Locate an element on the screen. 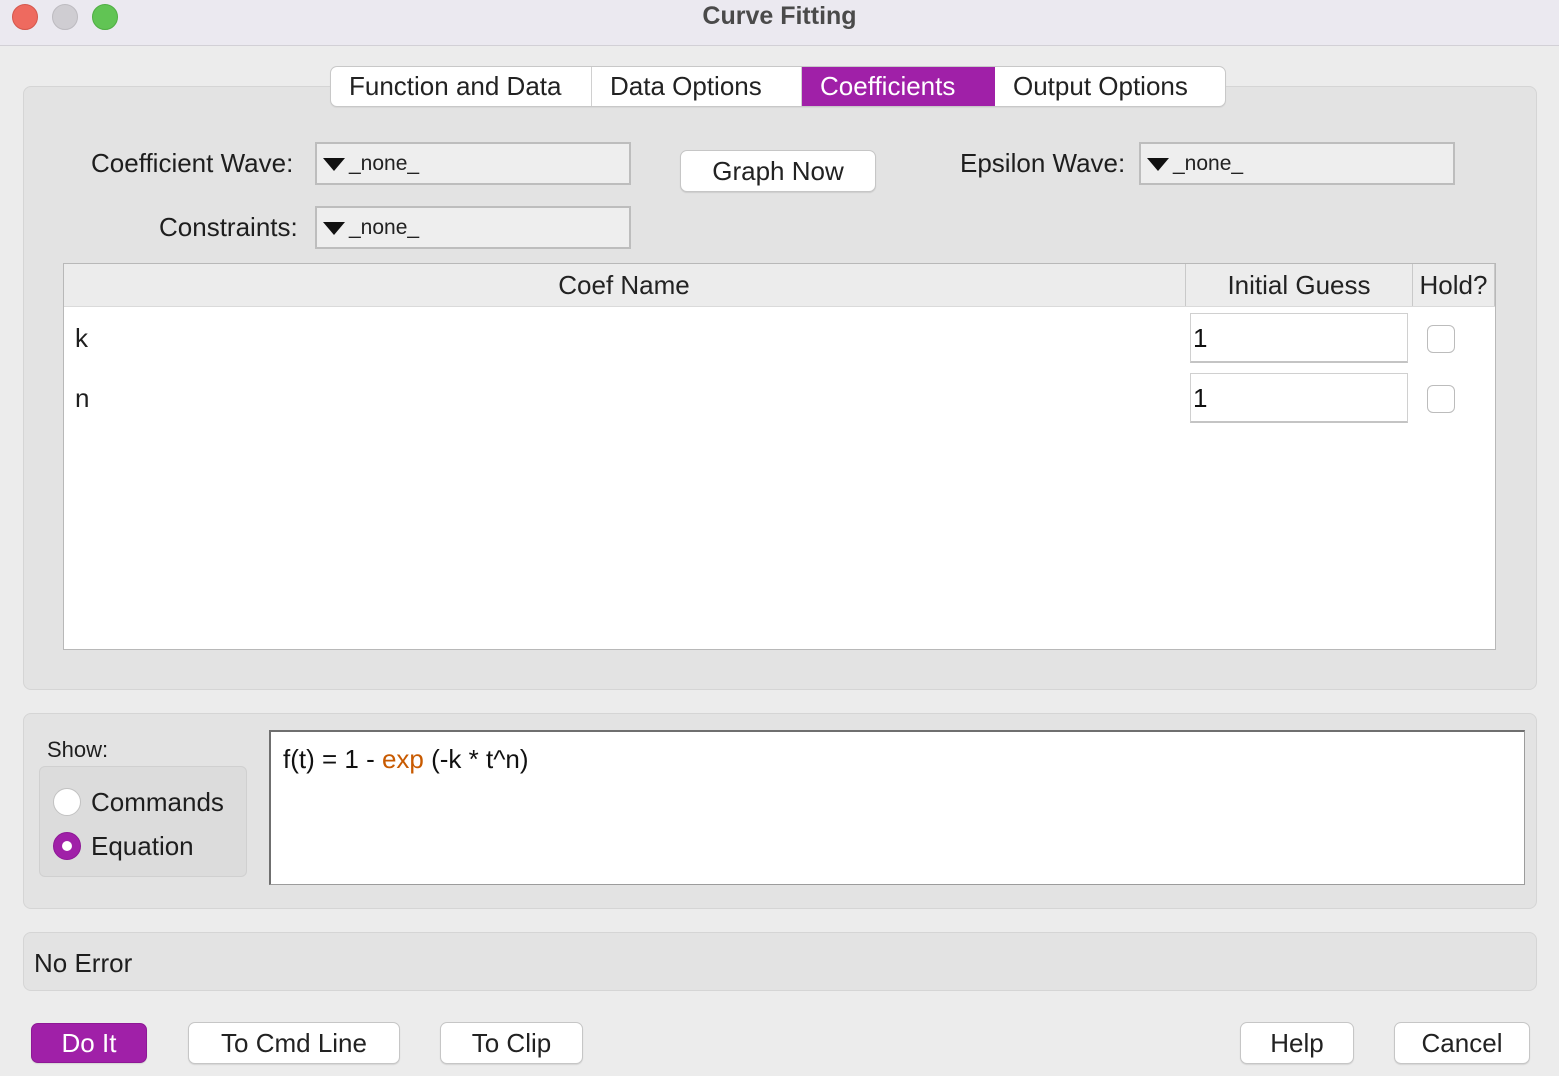 This screenshot has width=1559, height=1076. equation-text: f(t) = 1 - exp (-k * t^n) is located at coordinates (406, 759).